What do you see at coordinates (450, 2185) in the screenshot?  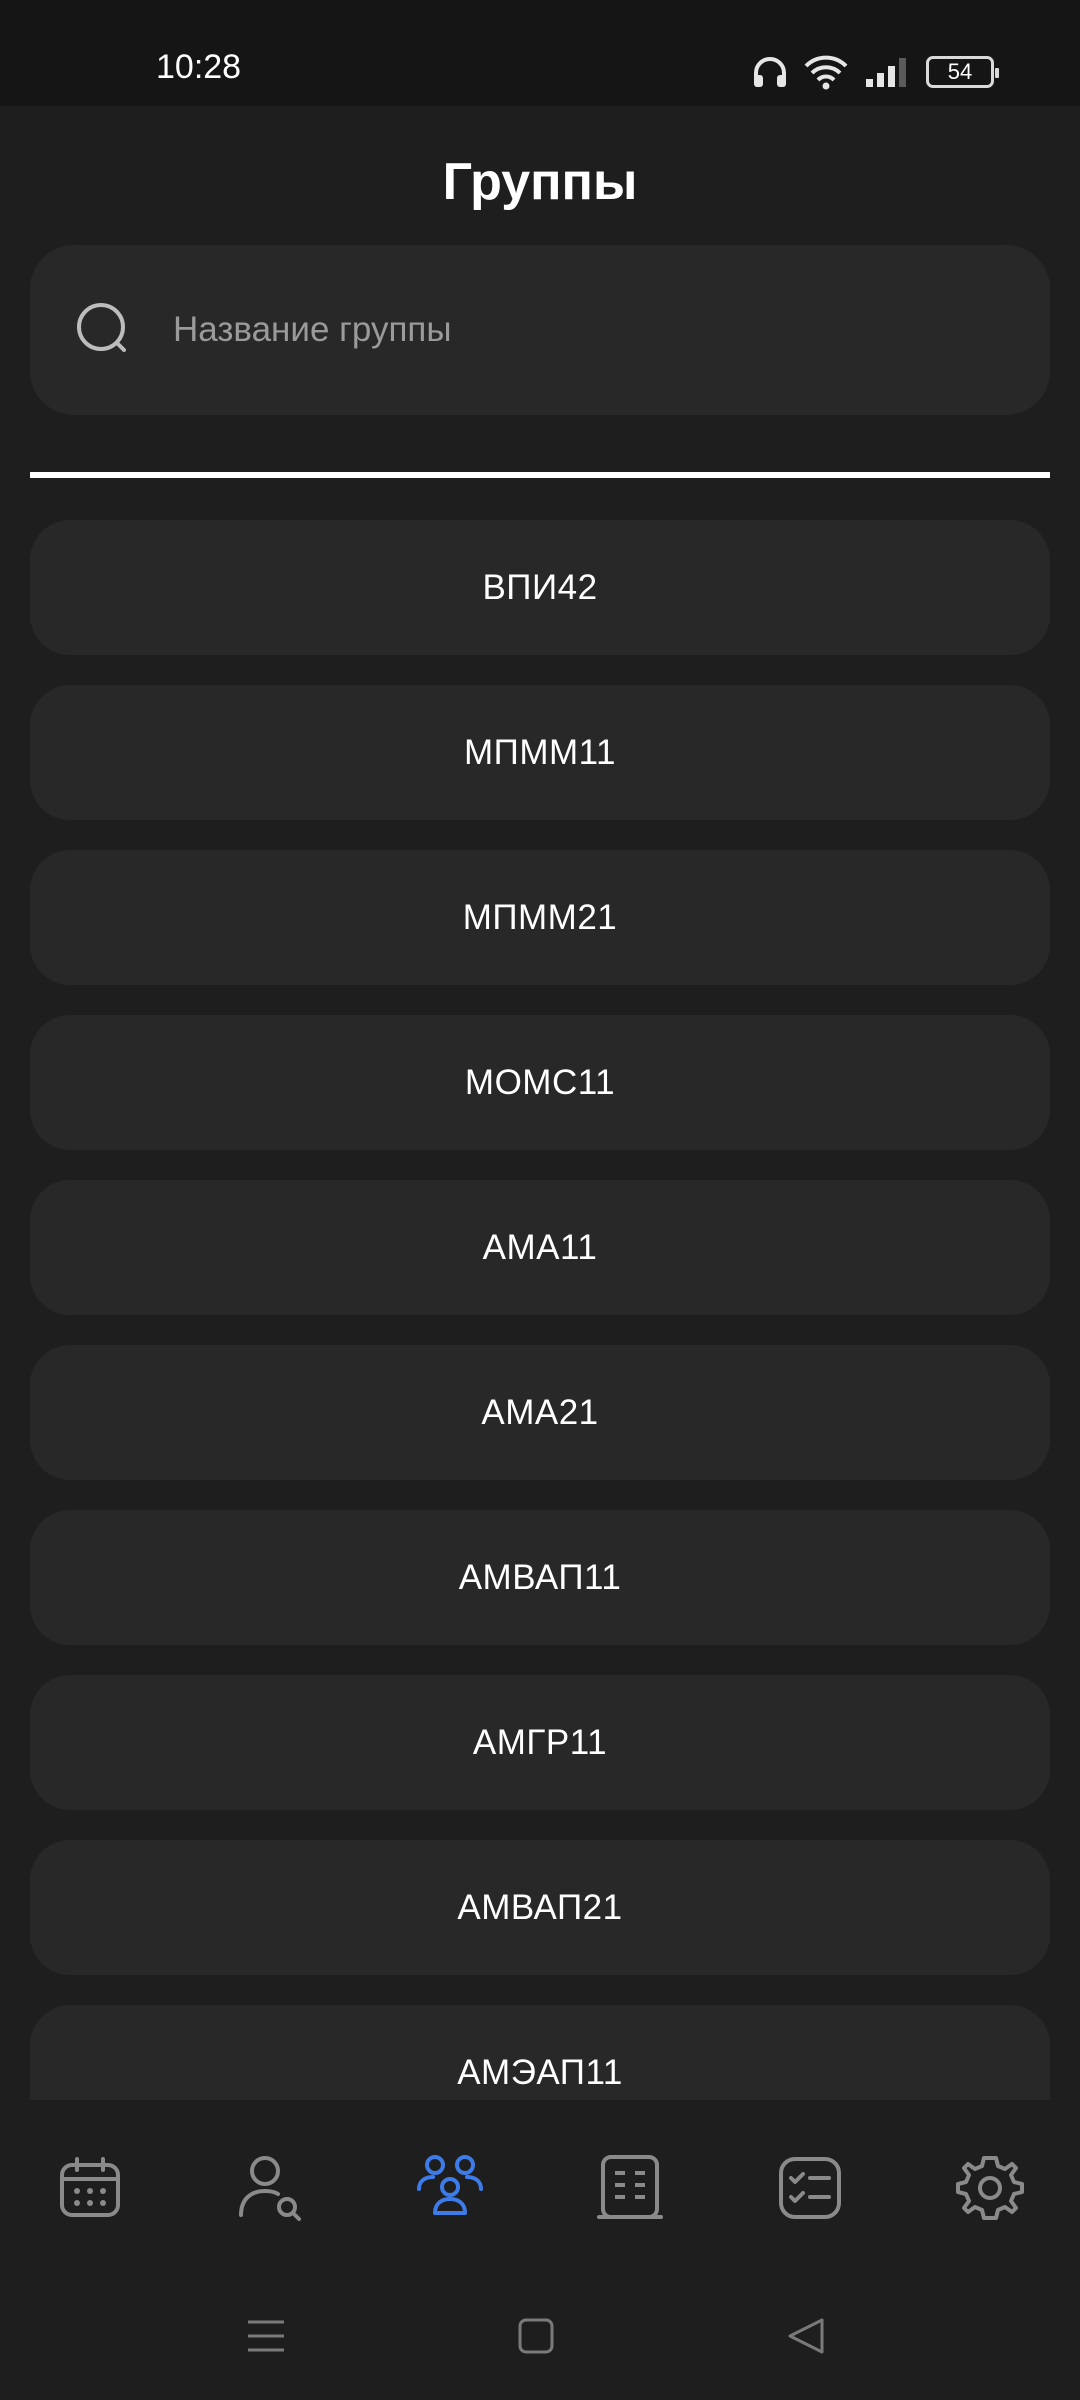 I see `groups-icon` at bounding box center [450, 2185].